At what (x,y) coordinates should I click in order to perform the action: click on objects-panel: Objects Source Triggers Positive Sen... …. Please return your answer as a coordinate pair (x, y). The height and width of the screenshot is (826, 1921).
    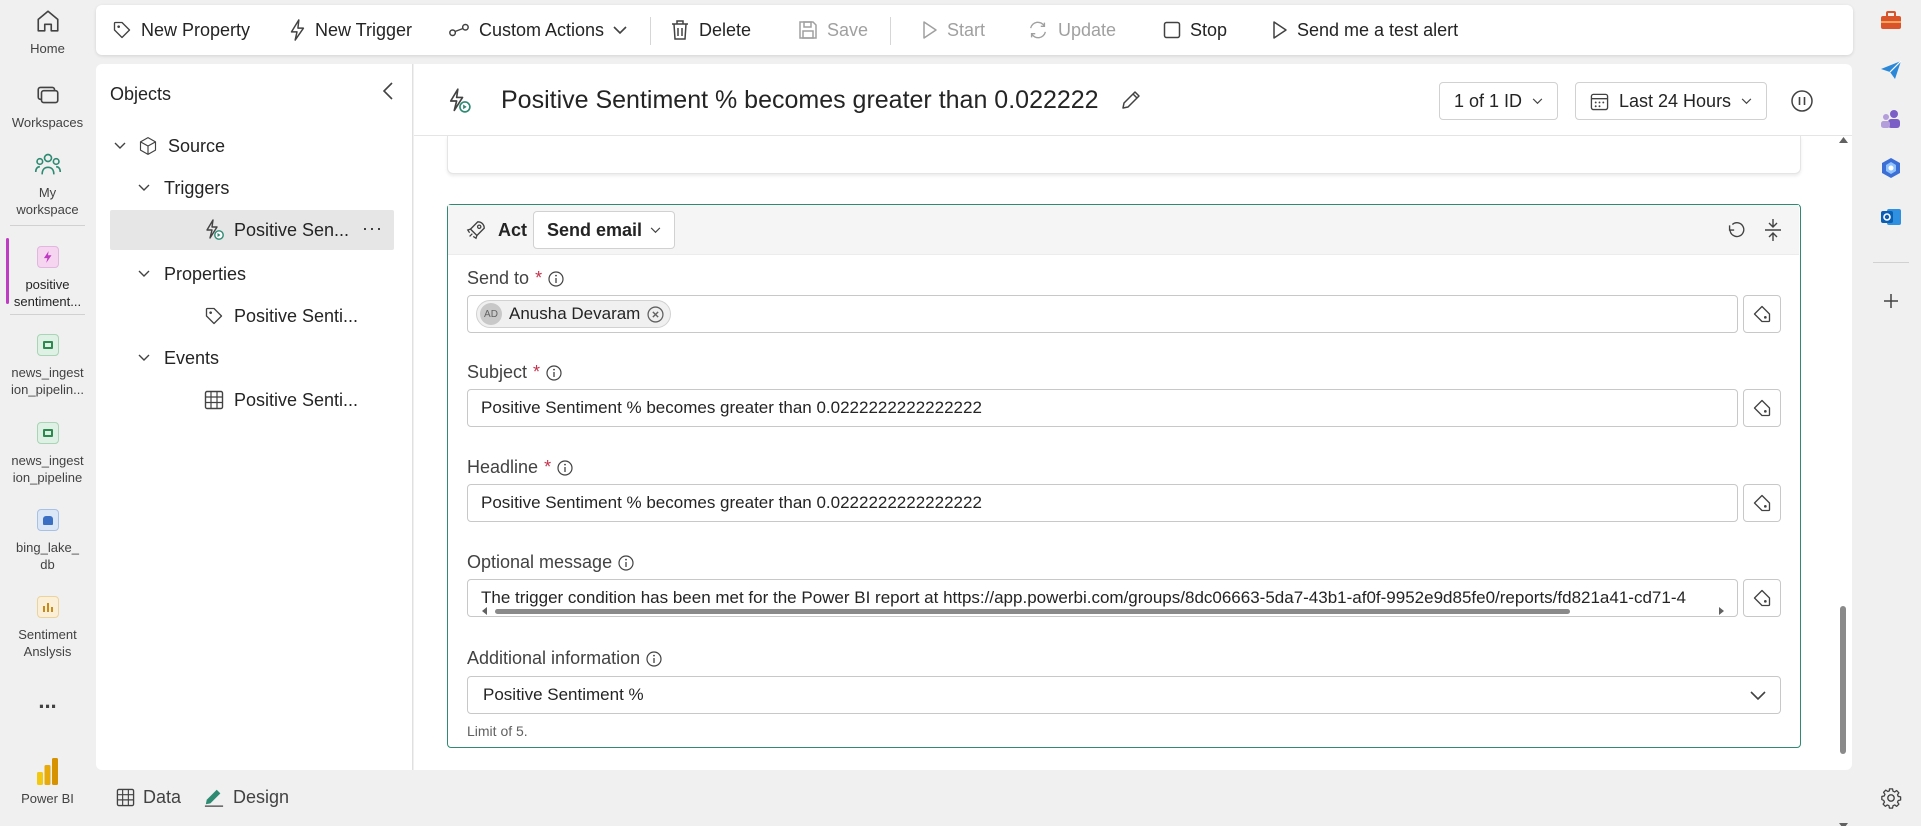
    Looking at the image, I should click on (254, 417).